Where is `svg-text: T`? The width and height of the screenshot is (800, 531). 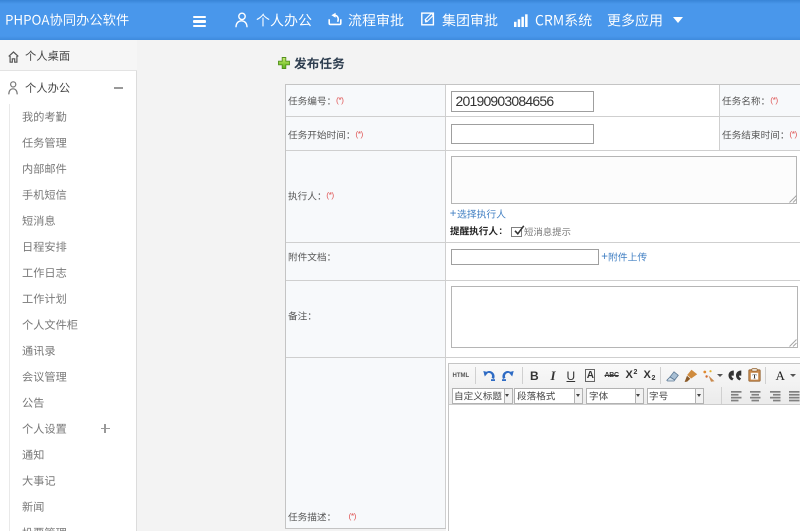 svg-text: T is located at coordinates (754, 377).